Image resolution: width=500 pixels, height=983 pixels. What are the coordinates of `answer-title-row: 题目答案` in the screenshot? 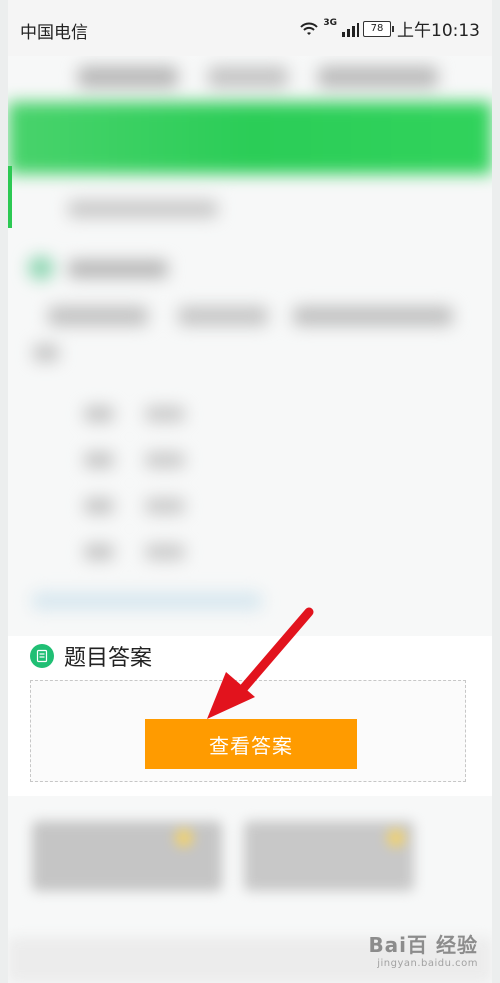 It's located at (91, 656).